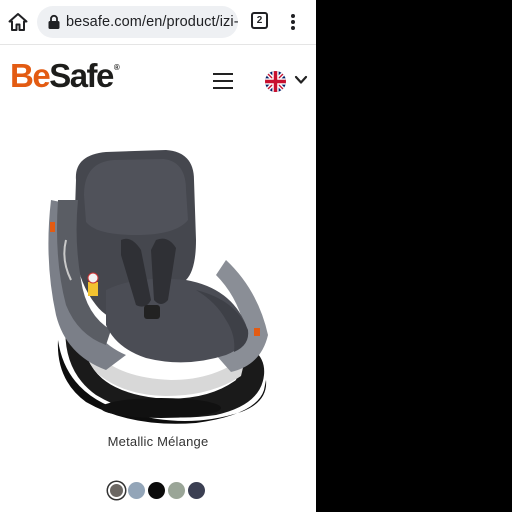 The height and width of the screenshot is (512, 512). Describe the element at coordinates (18, 22) in the screenshot. I see `home-icon` at that location.